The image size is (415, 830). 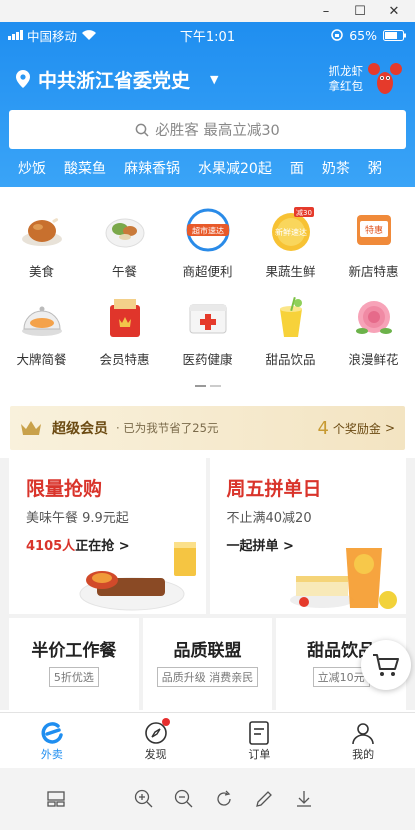 What do you see at coordinates (42, 318) in the screenshot?
I see `cloche-icon` at bounding box center [42, 318].